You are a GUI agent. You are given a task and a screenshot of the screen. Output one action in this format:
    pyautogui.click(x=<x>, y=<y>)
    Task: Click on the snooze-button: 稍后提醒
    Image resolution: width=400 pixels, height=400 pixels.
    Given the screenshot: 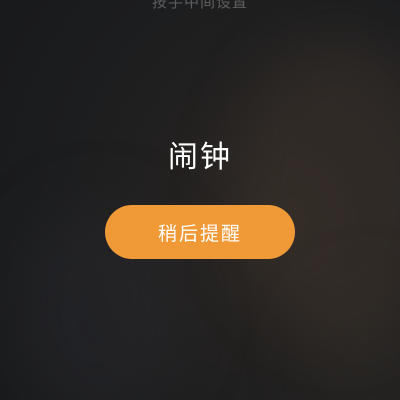 What is the action you would take?
    pyautogui.click(x=200, y=232)
    